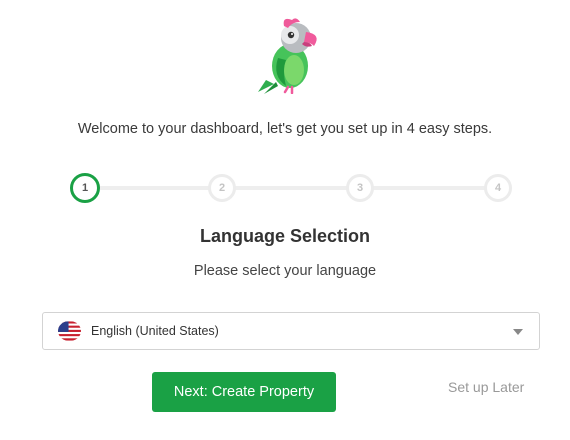 The height and width of the screenshot is (440, 570). What do you see at coordinates (291, 331) in the screenshot?
I see `language-select: English (United States)` at bounding box center [291, 331].